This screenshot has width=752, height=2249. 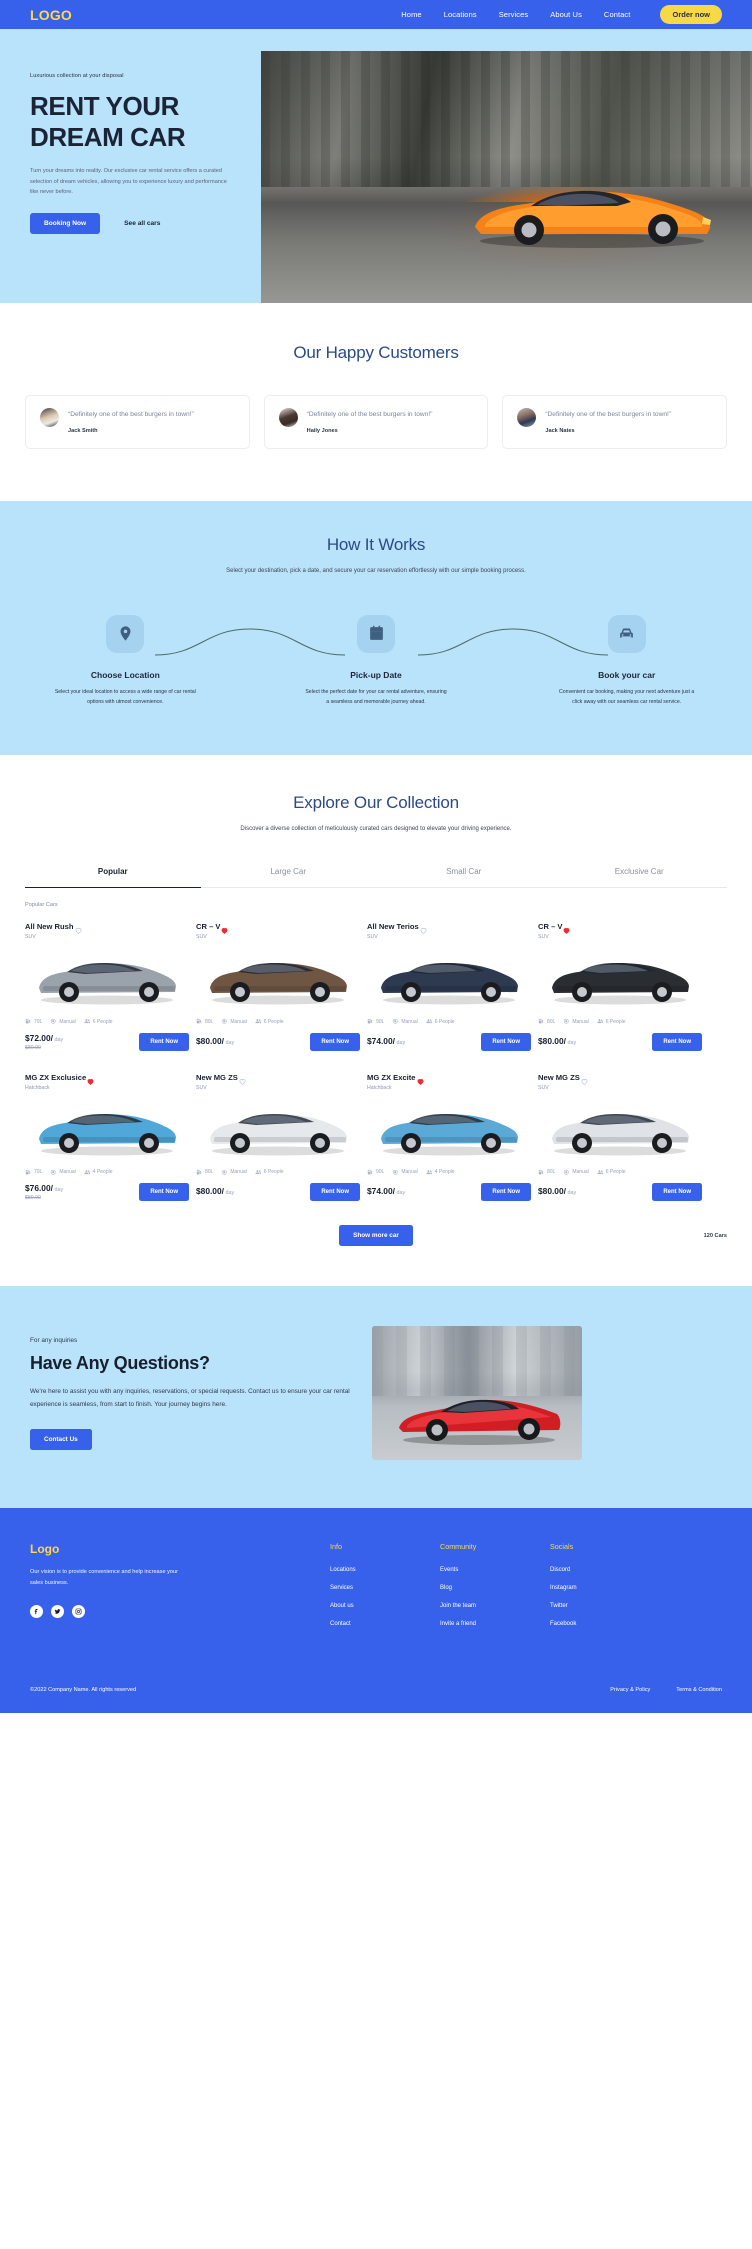 What do you see at coordinates (385, 1606) in the screenshot?
I see `footer-link-about-us: About us` at bounding box center [385, 1606].